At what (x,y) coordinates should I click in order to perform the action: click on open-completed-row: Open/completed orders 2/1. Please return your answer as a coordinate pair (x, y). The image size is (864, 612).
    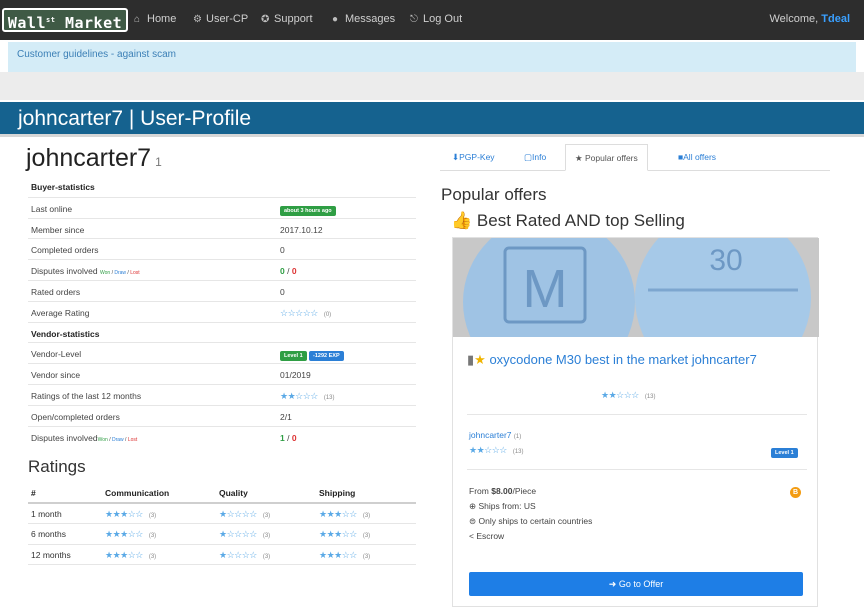
    Looking at the image, I should click on (222, 415).